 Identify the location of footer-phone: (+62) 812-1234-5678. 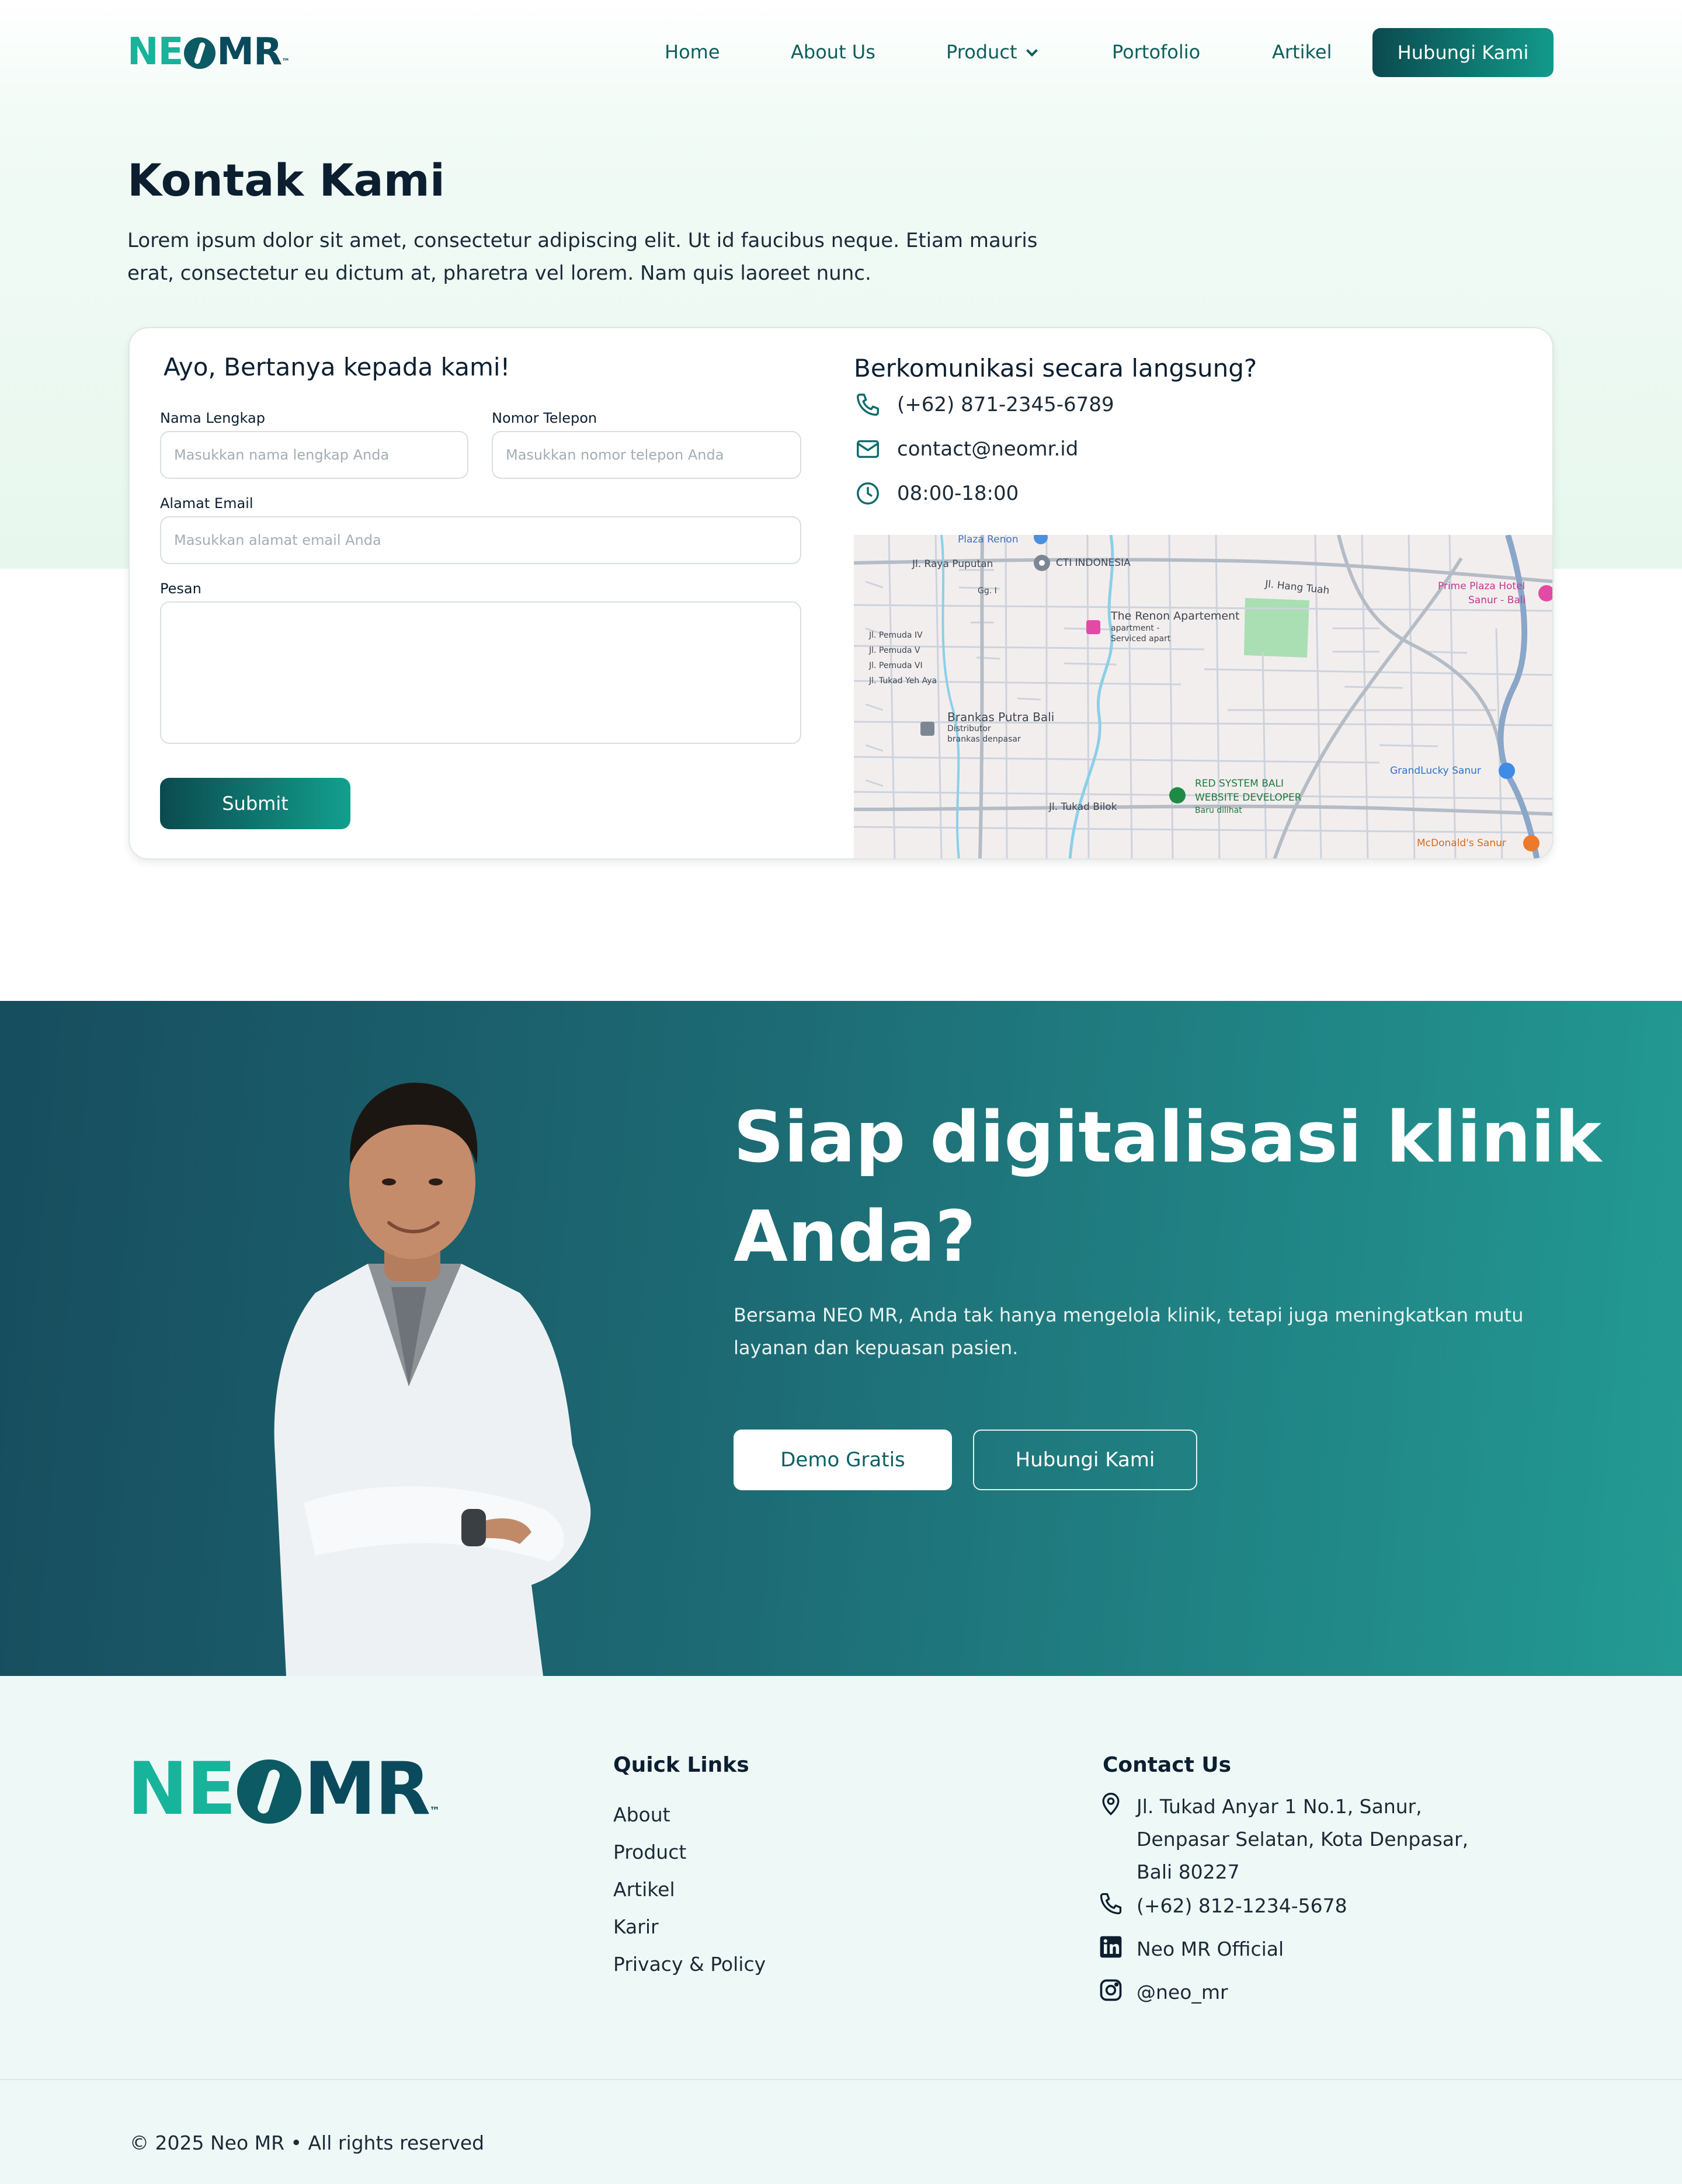
(1222, 1906).